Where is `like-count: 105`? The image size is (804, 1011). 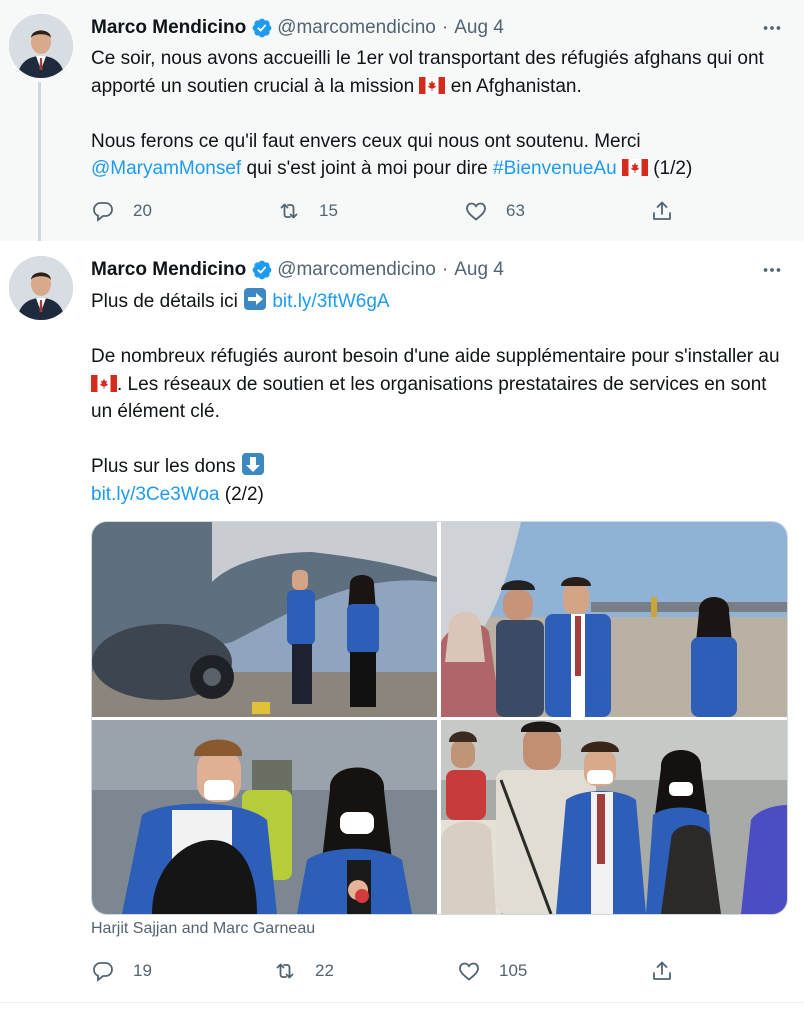 like-count: 105 is located at coordinates (513, 970).